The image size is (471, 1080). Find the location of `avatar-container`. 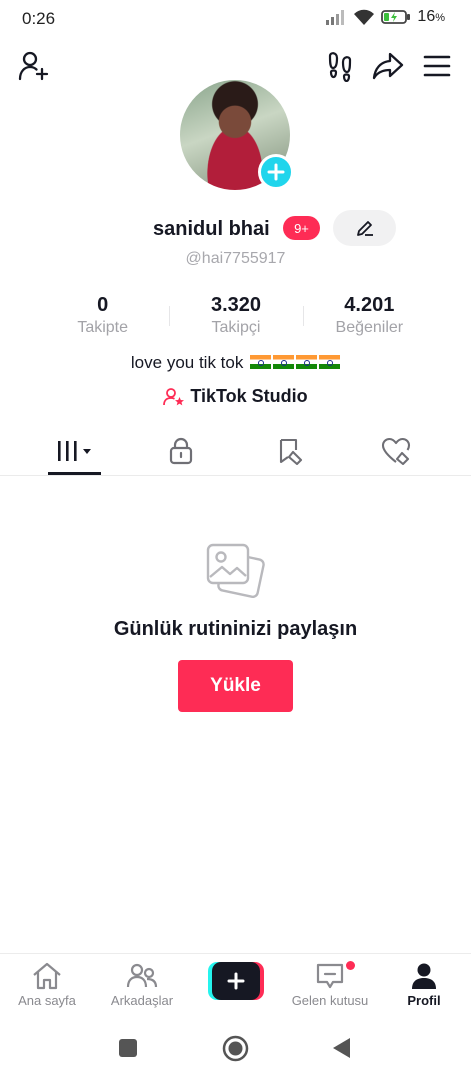

avatar-container is located at coordinates (237, 135).